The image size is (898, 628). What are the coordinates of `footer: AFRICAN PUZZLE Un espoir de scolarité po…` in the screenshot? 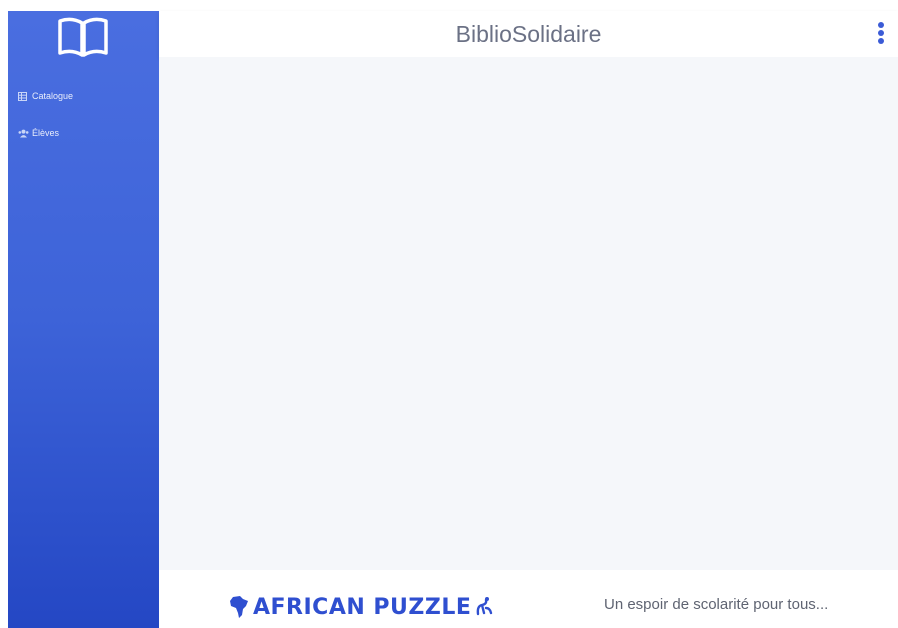 It's located at (528, 599).